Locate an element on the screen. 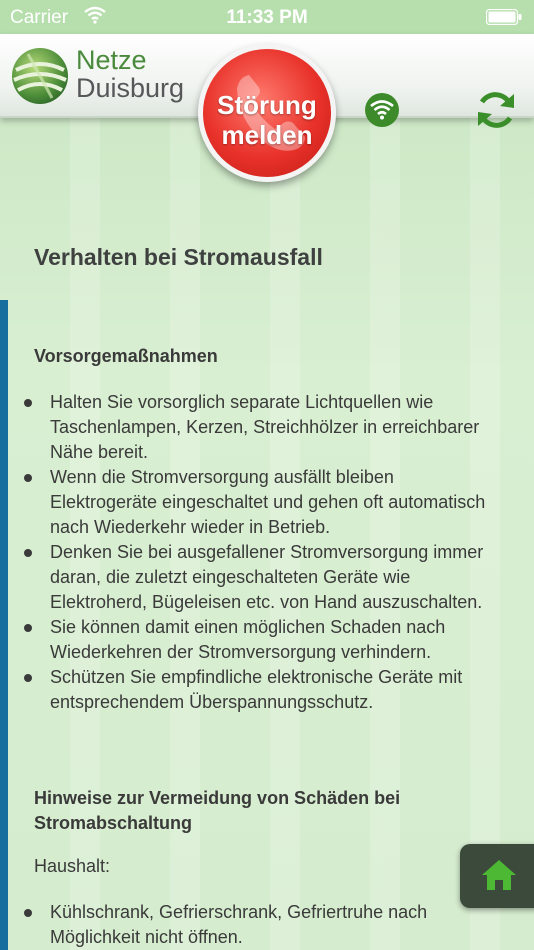  logo-icon is located at coordinates (40, 76).